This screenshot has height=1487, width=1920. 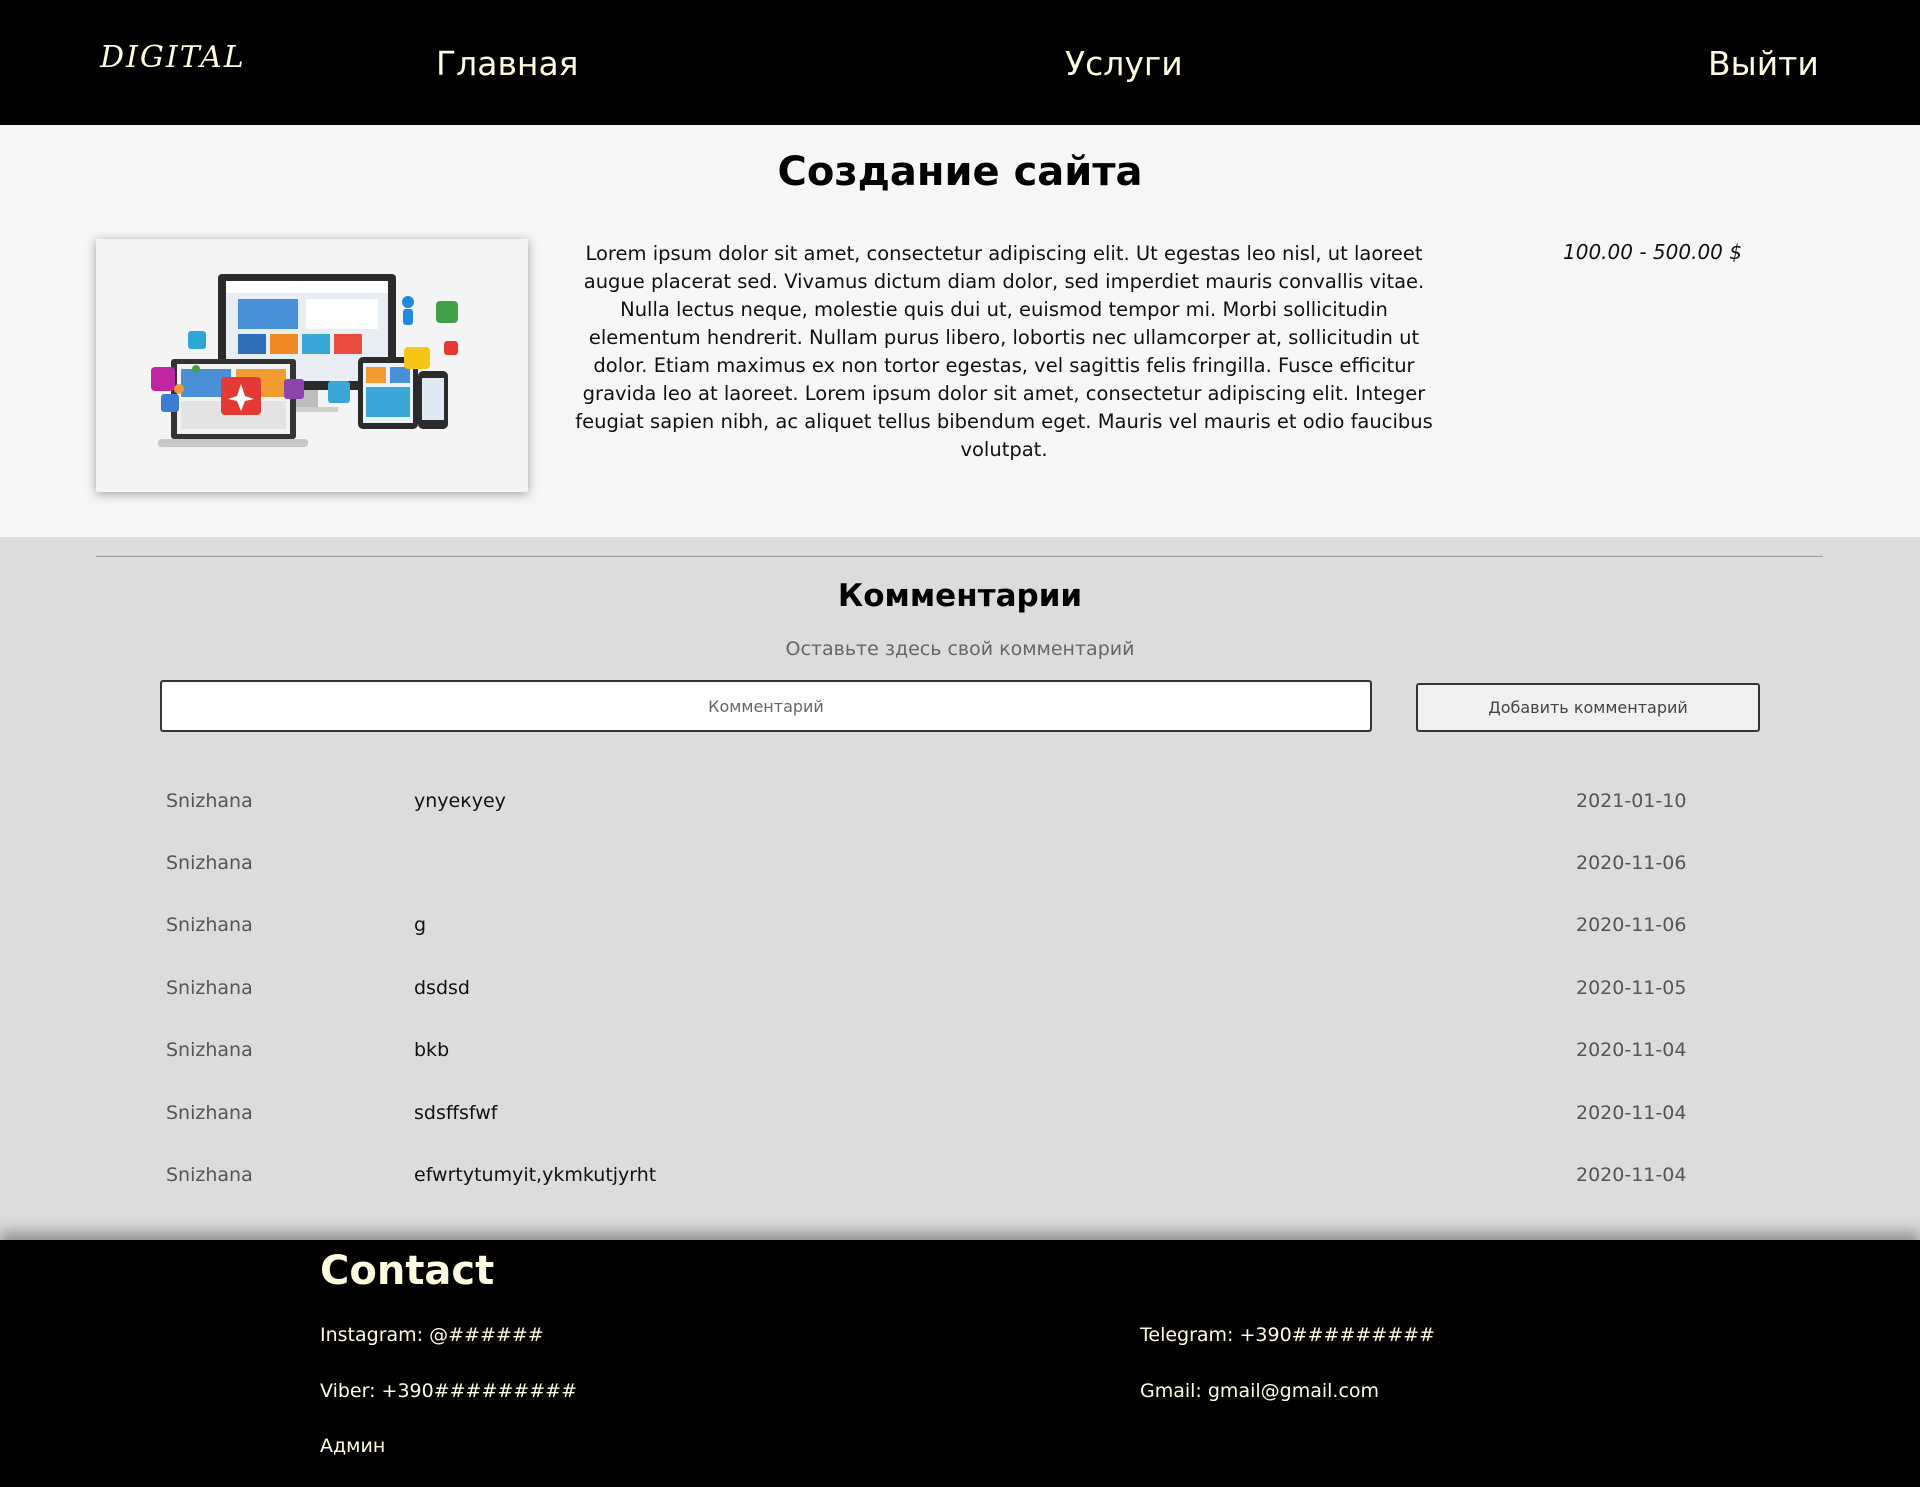 What do you see at coordinates (456, 1113) in the screenshot?
I see `comment-text: sdsffsfwf` at bounding box center [456, 1113].